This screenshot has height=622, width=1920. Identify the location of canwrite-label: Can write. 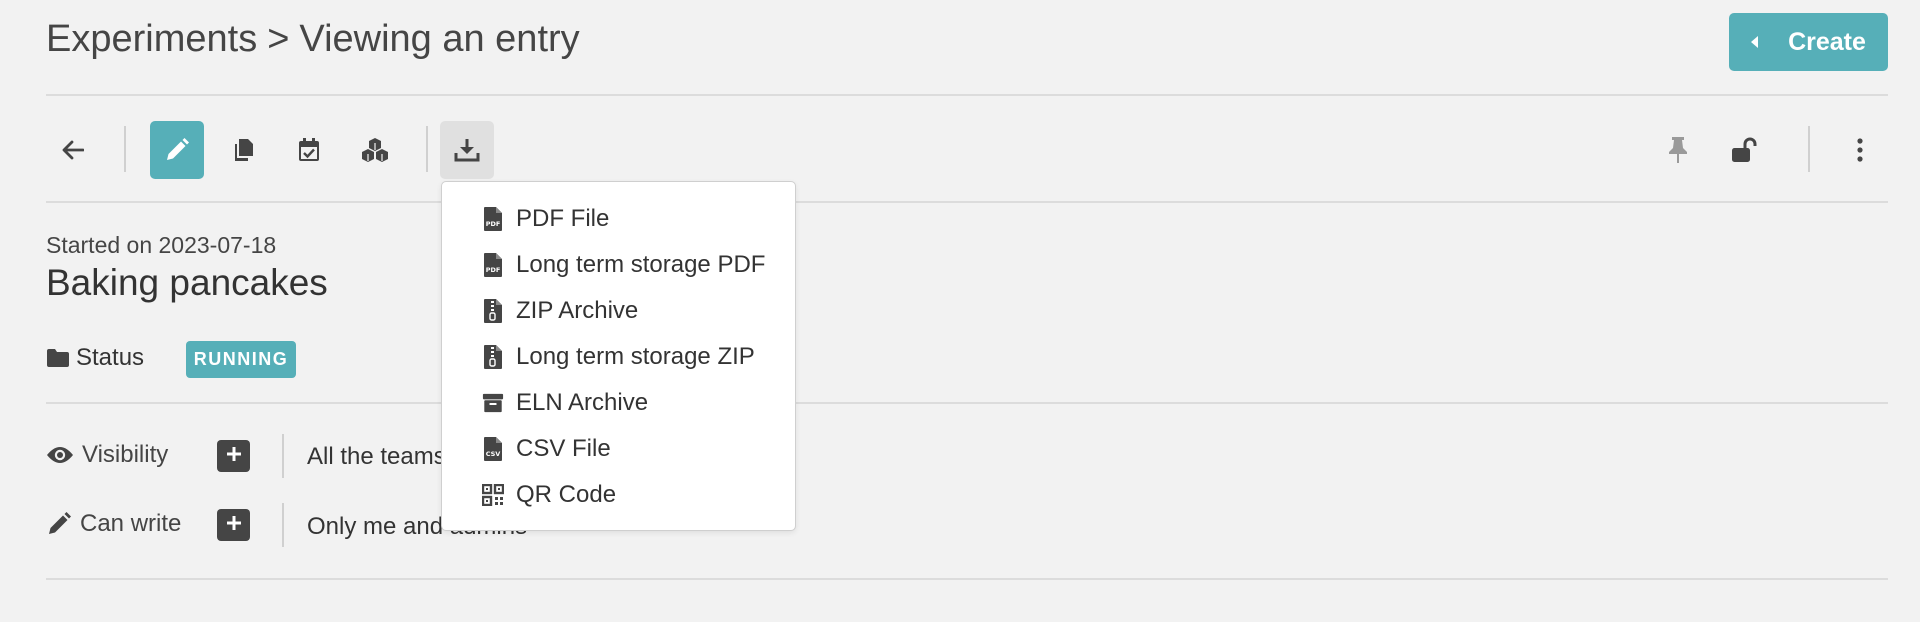
(131, 523).